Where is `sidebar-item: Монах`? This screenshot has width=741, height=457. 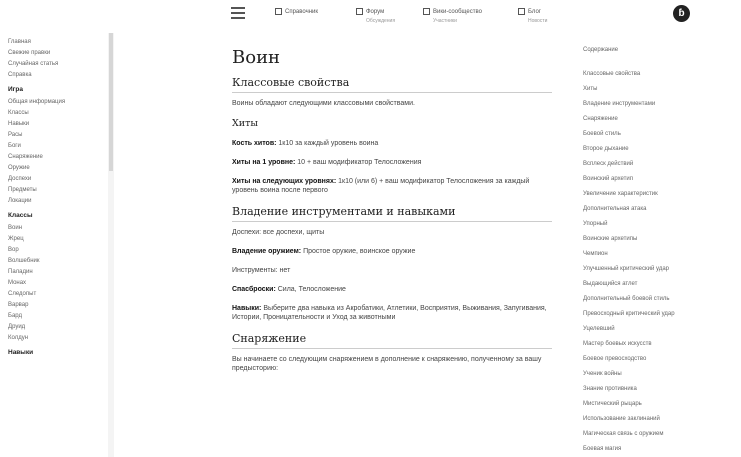
sidebar-item: Монах is located at coordinates (58, 283).